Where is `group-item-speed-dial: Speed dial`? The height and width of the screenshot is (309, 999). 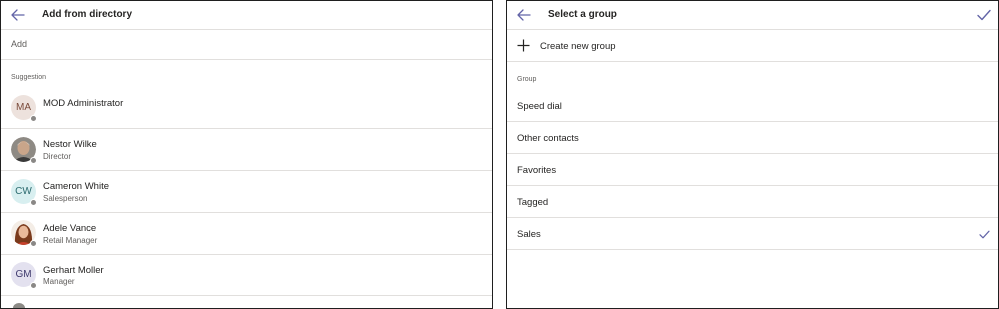
group-item-speed-dial: Speed dial is located at coordinates (752, 106).